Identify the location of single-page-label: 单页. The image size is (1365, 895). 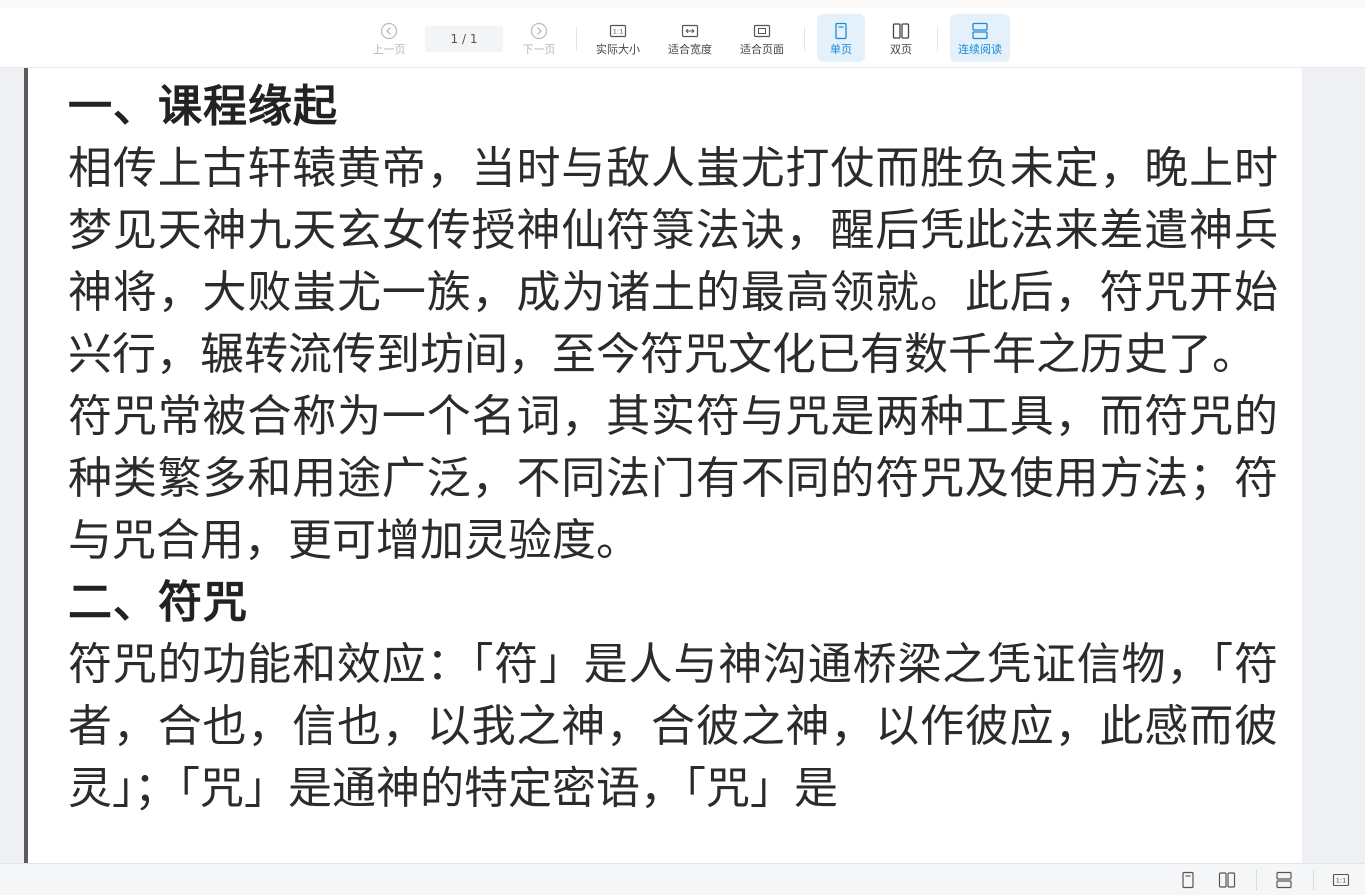
(841, 49).